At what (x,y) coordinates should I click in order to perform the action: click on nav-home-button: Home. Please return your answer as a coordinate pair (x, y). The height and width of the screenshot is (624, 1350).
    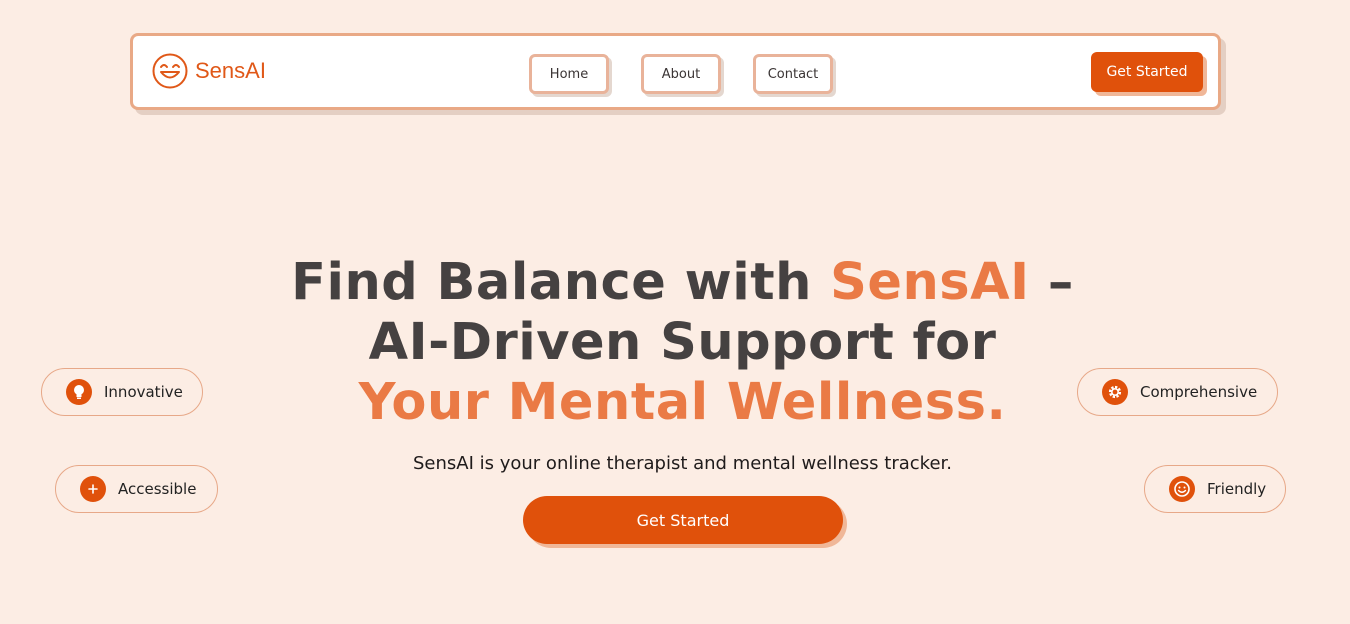
    Looking at the image, I should click on (569, 74).